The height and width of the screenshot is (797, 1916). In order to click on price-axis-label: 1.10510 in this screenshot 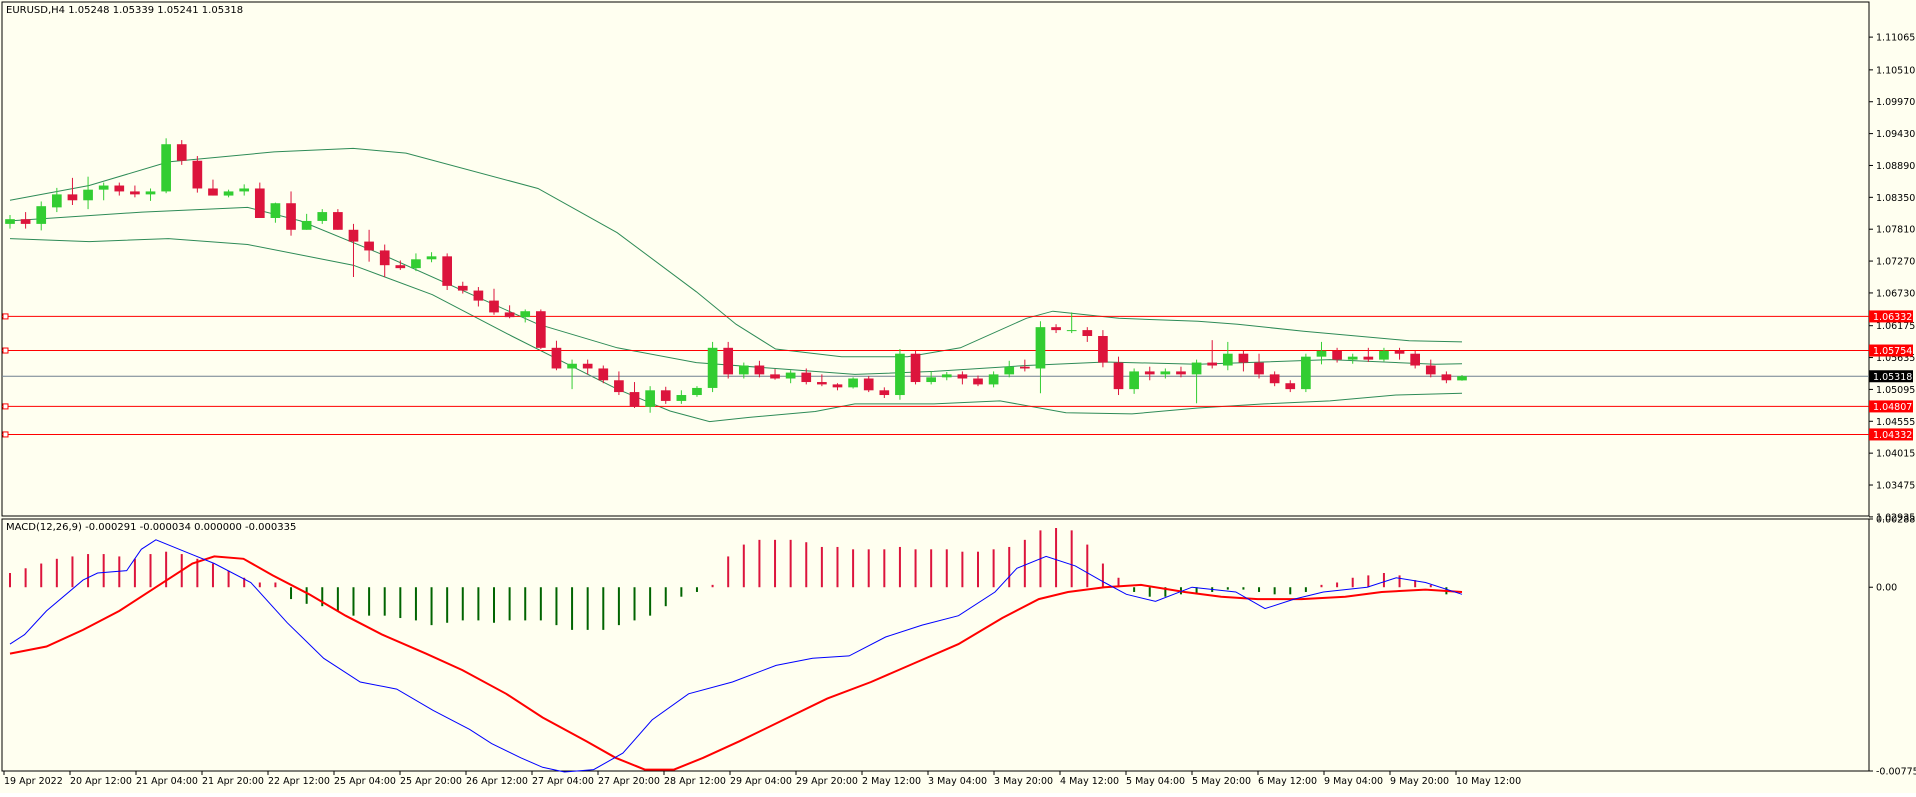, I will do `click(1895, 70)`.